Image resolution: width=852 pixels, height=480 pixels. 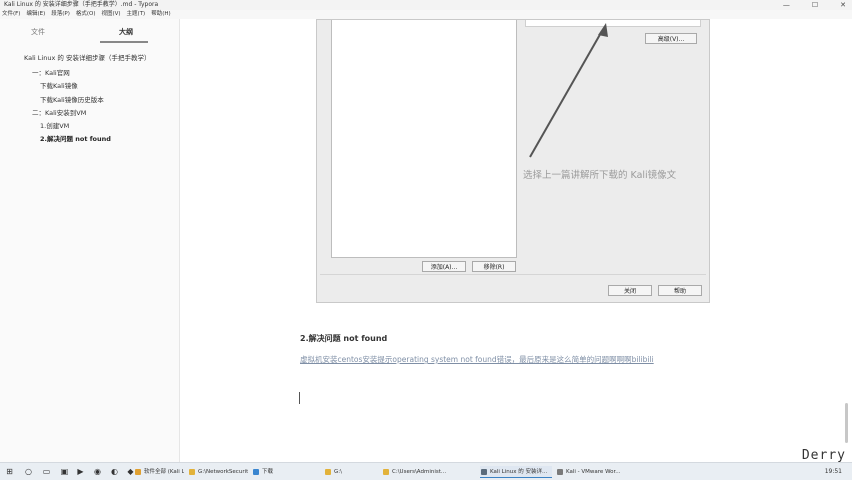 What do you see at coordinates (86, 14) in the screenshot?
I see `menu-format: 格式(O)` at bounding box center [86, 14].